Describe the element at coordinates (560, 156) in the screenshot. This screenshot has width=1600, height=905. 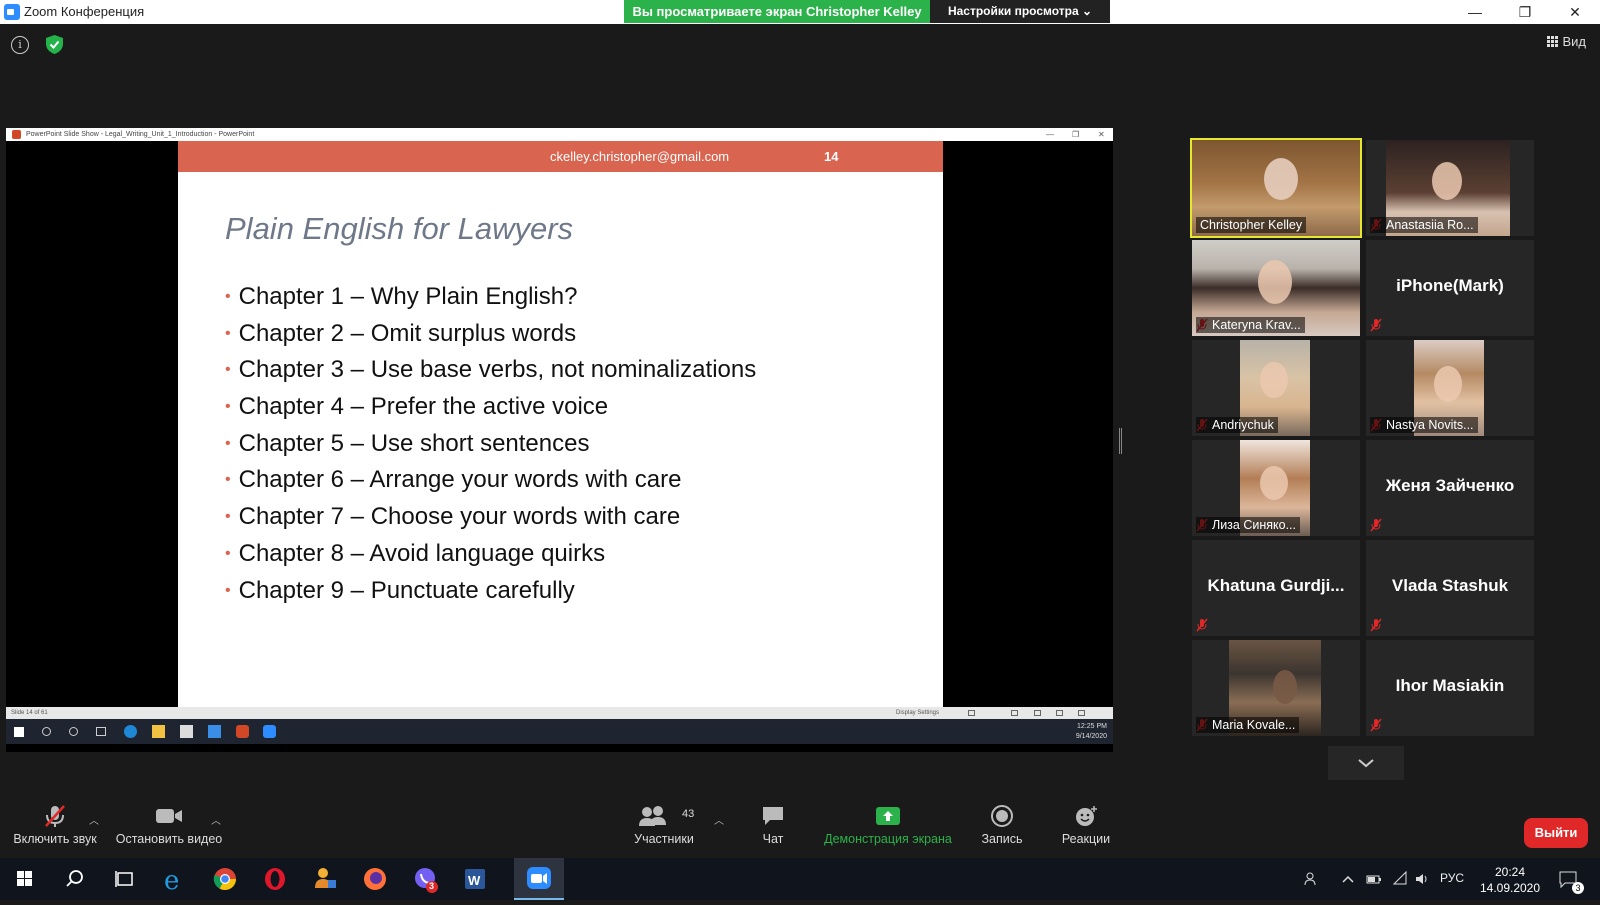
I see `slide-header-bar: ckelley.christopher@gmail.com 14` at that location.